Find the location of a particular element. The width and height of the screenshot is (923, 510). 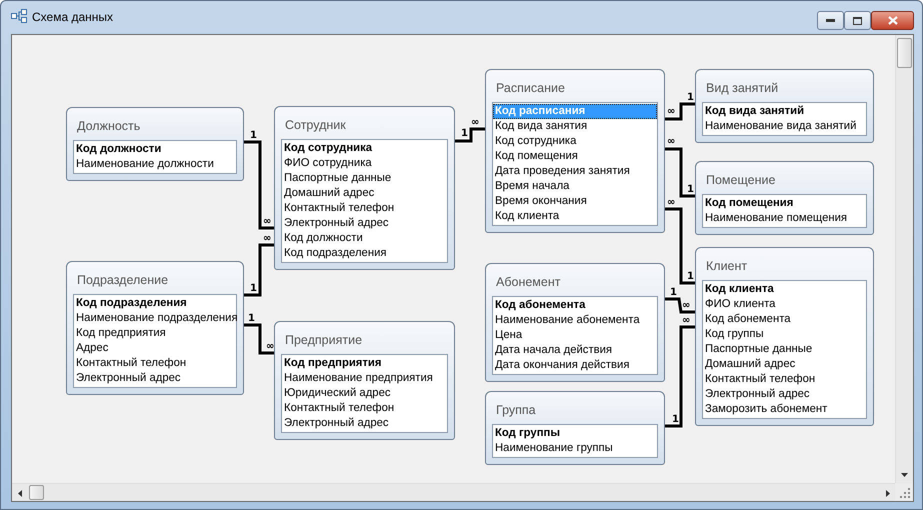

minimize-icon is located at coordinates (830, 20).